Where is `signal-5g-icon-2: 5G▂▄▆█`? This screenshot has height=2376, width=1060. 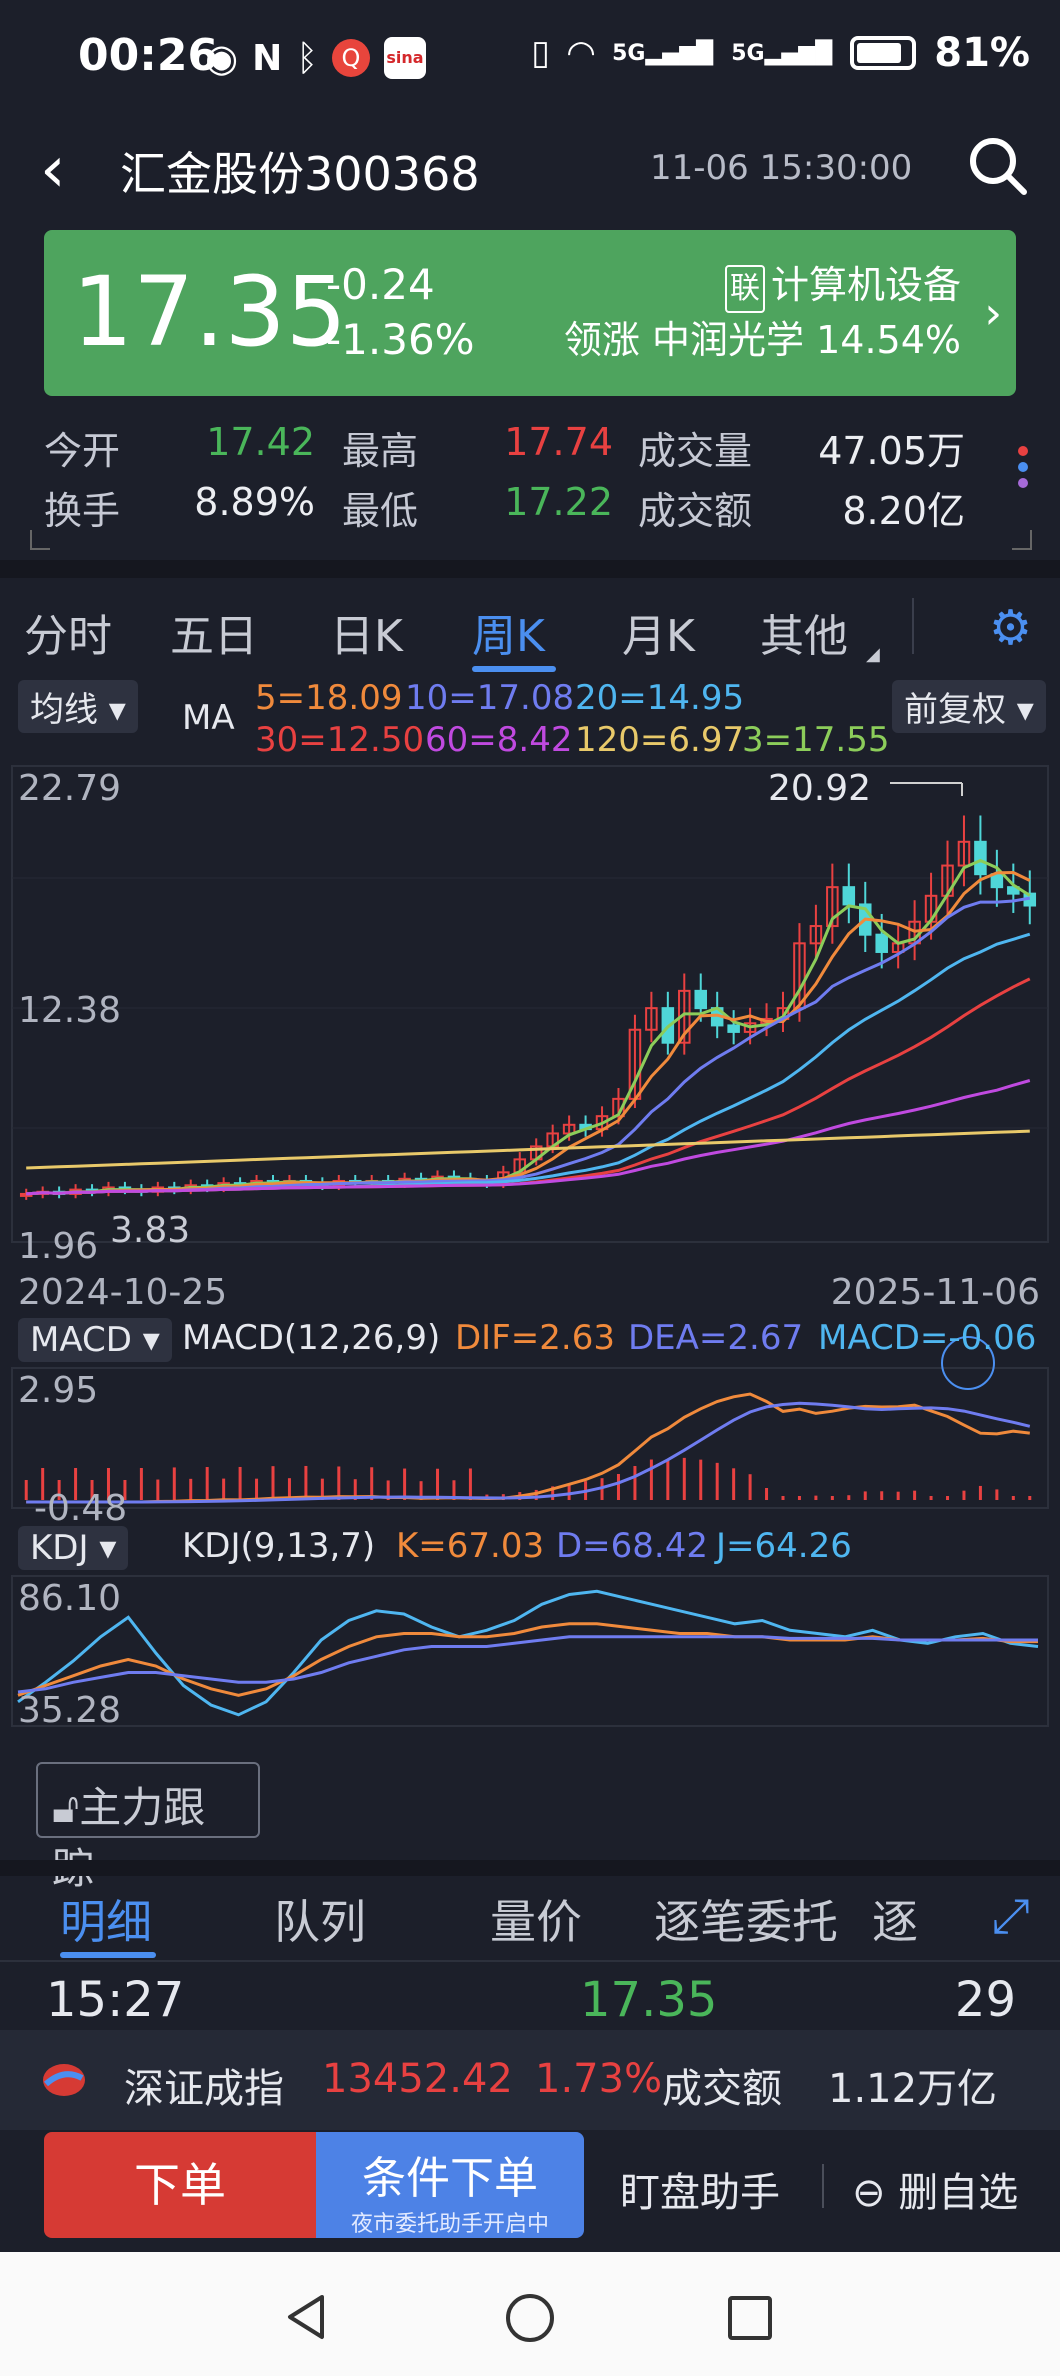
signal-5g-icon-2: 5G▂▄▆█ is located at coordinates (782, 53).